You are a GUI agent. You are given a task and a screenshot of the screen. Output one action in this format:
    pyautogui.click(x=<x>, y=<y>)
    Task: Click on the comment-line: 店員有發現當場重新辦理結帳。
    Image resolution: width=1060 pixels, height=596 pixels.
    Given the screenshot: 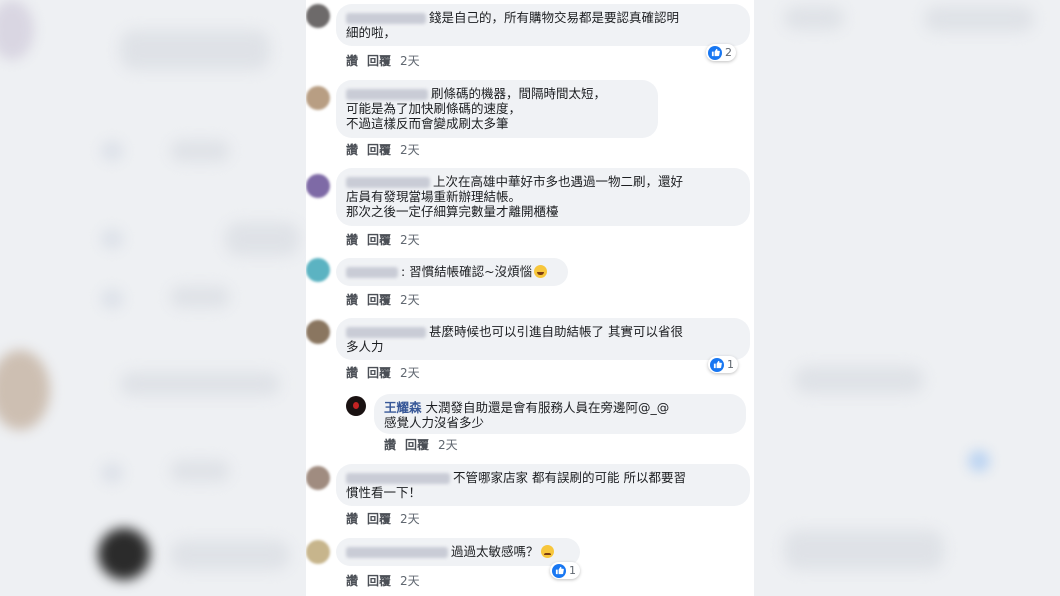 What is the action you would take?
    pyautogui.click(x=434, y=196)
    